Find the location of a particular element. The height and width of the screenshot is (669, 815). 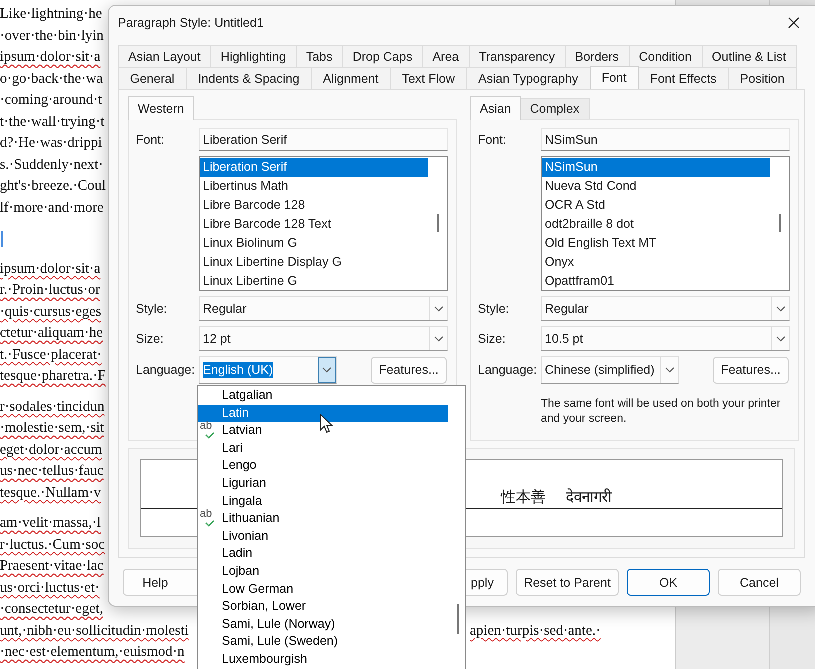

document-text: us·orci·luctus·et· is located at coordinates (50, 588).